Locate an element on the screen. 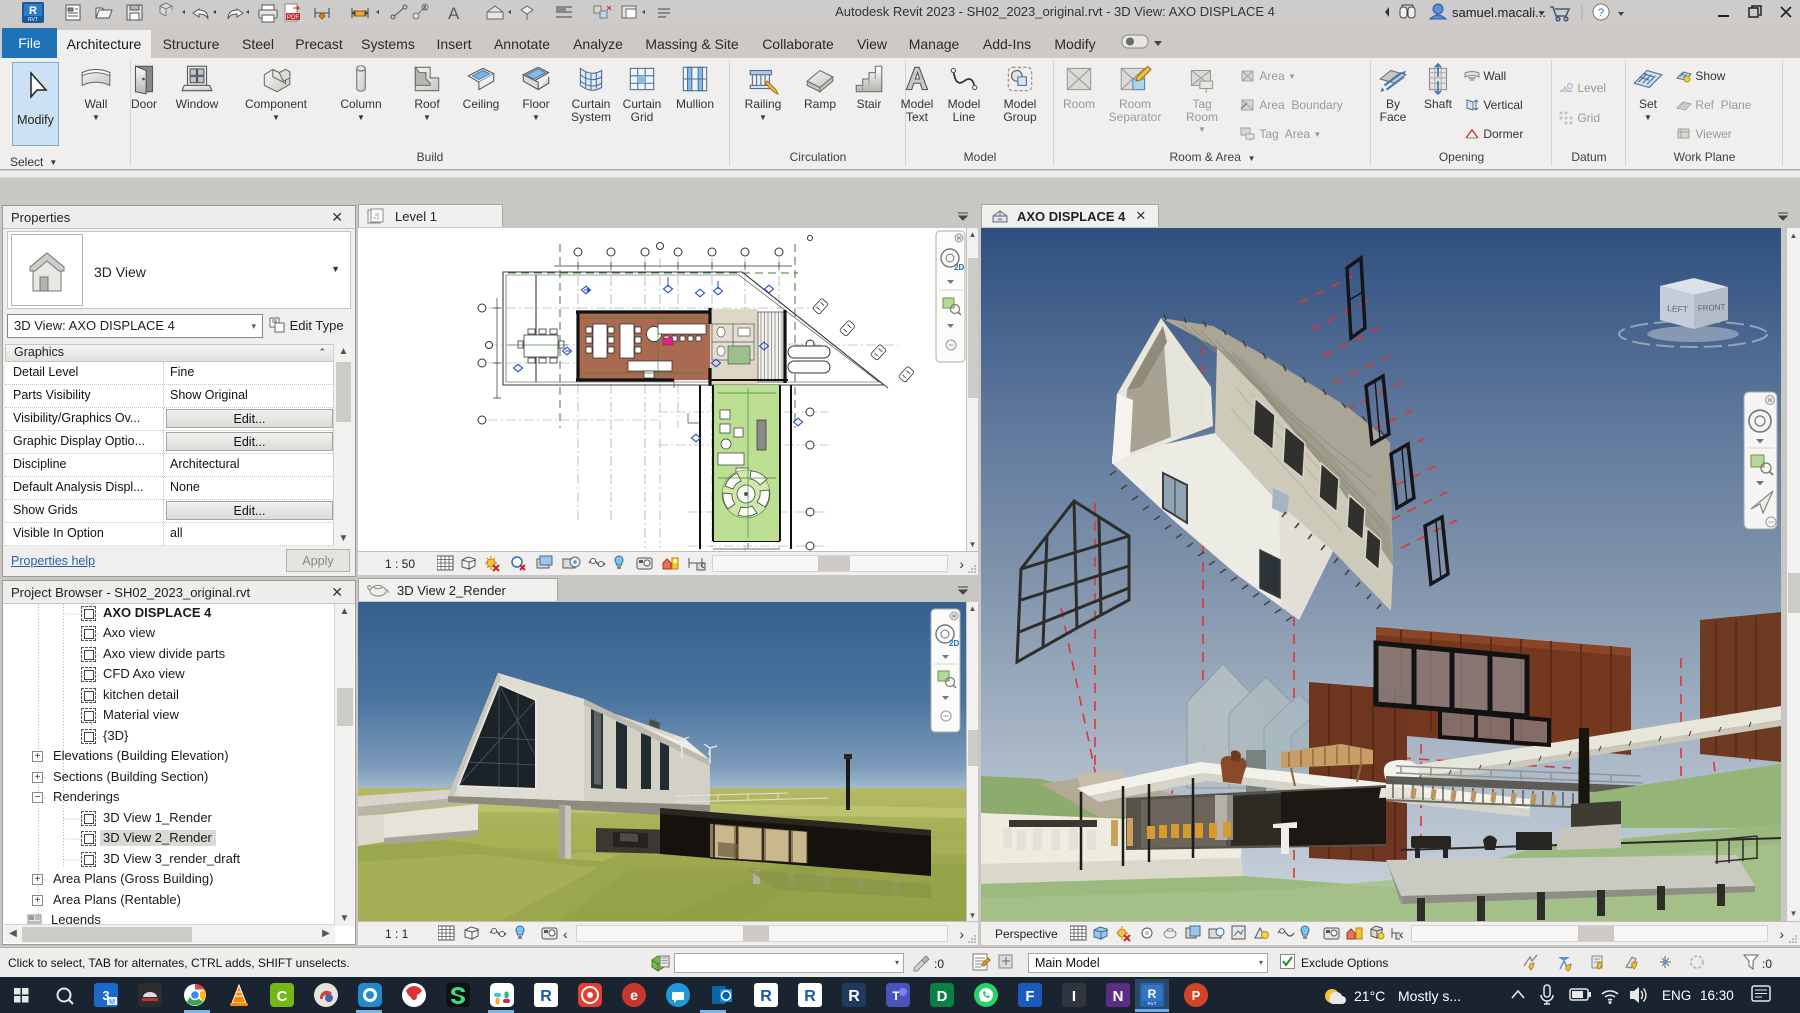 The width and height of the screenshot is (1800, 1013). svg-text: 21°C is located at coordinates (1369, 996).